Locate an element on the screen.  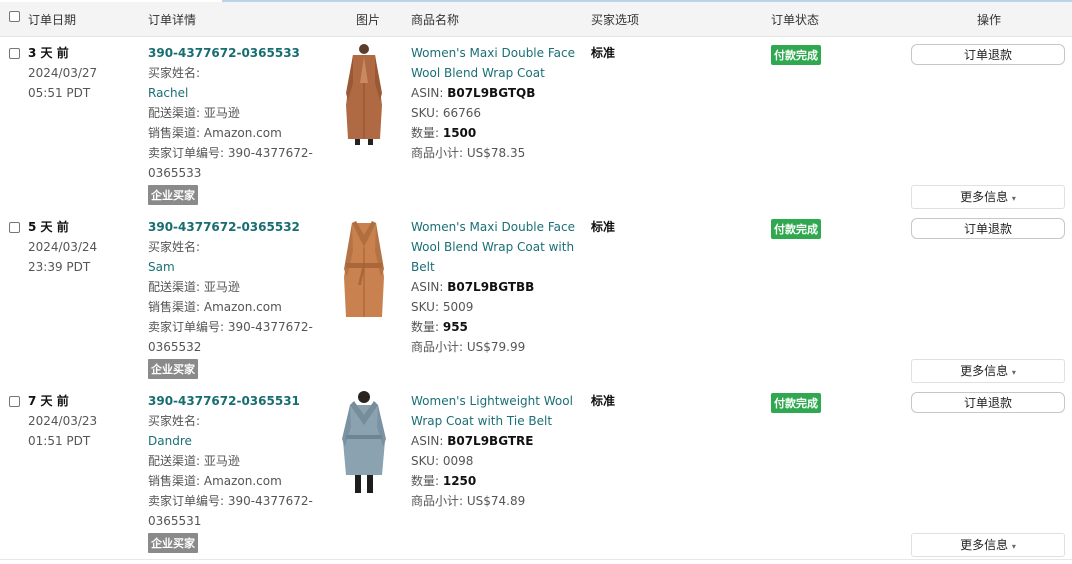
order-time: 05:51 PDT is located at coordinates (59, 93).